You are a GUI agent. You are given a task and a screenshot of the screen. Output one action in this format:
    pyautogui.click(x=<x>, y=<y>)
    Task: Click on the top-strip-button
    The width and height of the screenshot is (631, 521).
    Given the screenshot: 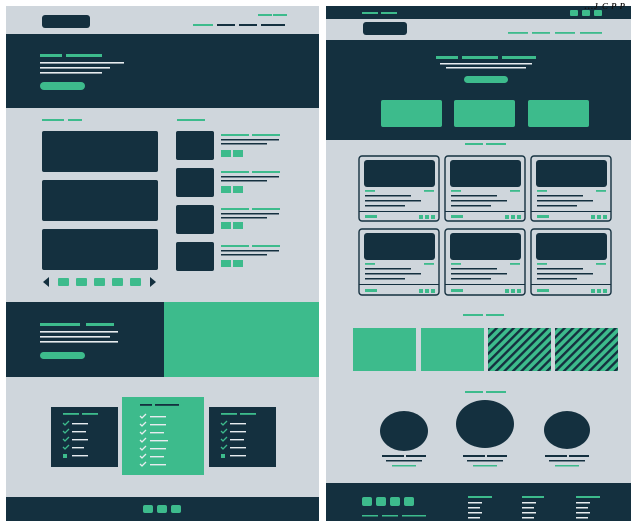 What is the action you would take?
    pyautogui.click(x=574, y=13)
    